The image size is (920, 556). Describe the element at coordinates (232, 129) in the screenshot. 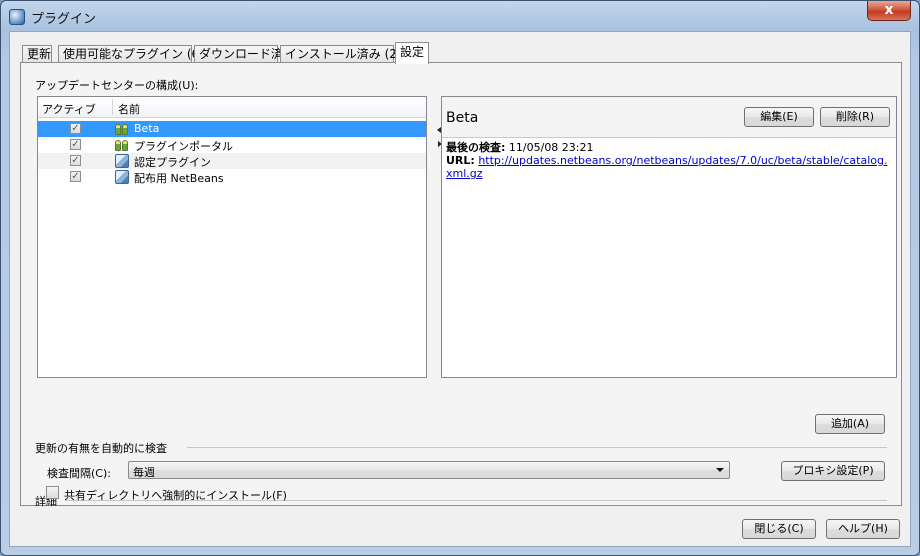

I see `table-row: ✓ Beta` at that location.